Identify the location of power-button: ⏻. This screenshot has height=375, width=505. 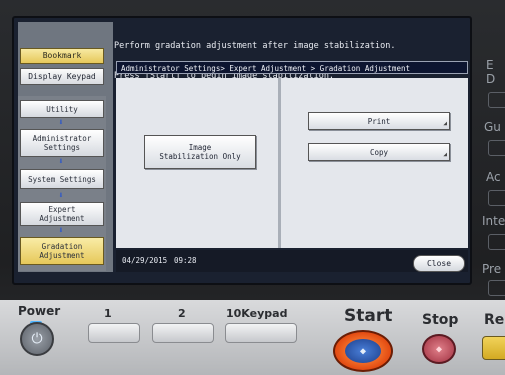
(37, 339).